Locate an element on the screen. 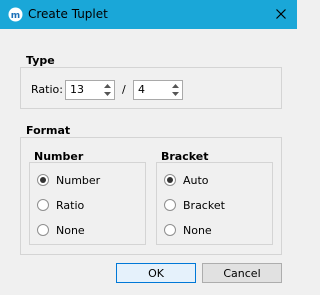 Image resolution: width=320 pixels, height=295 pixels. ratio-label: Ratio: is located at coordinates (47, 89).